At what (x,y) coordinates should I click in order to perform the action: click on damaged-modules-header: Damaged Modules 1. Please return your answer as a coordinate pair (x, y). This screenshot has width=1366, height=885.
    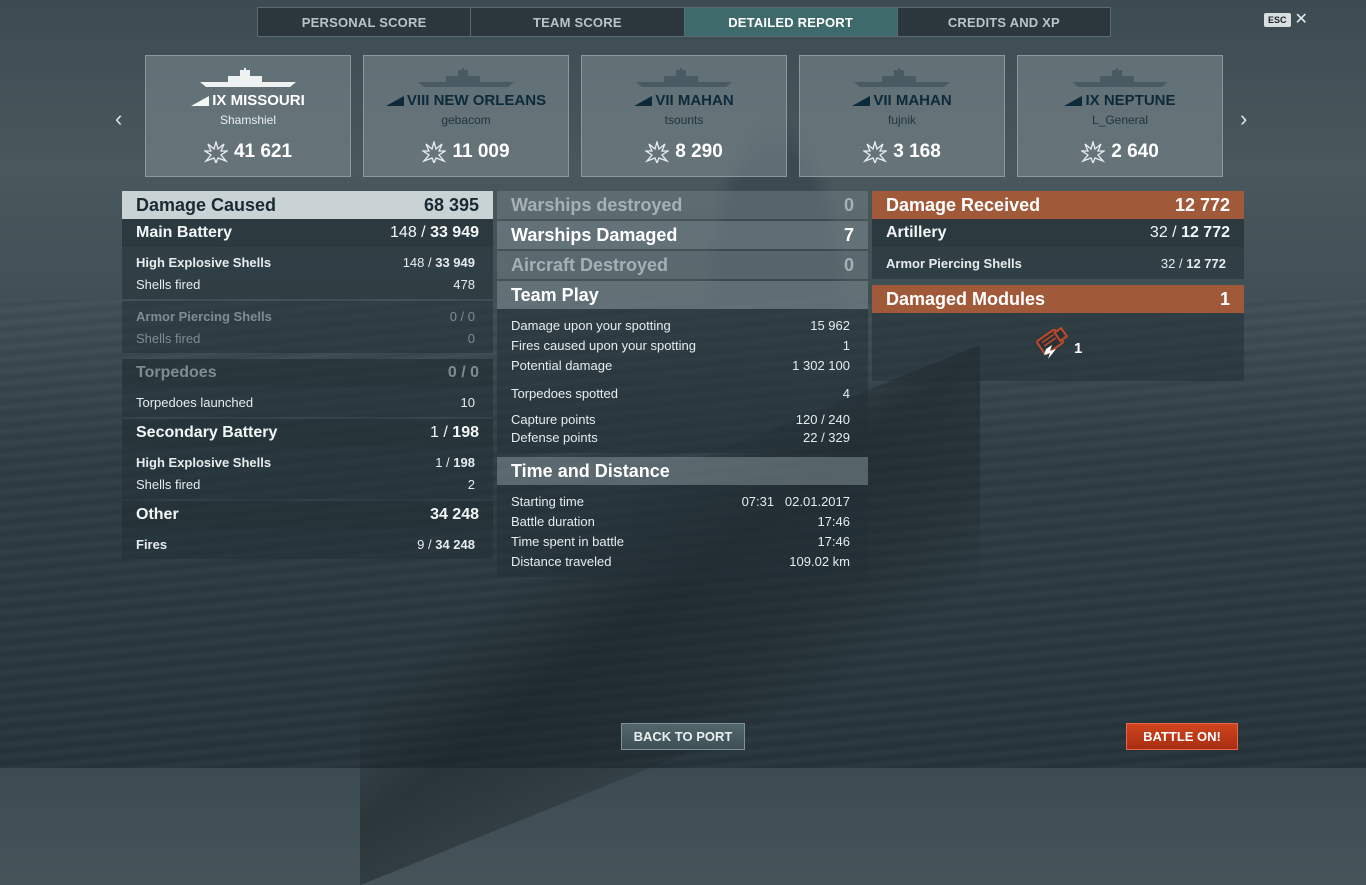
    Looking at the image, I should click on (1058, 299).